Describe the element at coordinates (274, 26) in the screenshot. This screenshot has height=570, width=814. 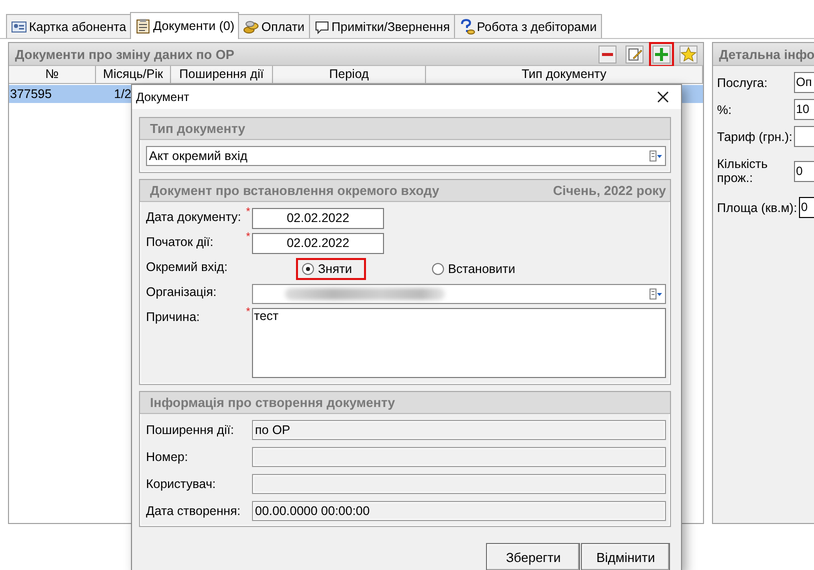
I see `tab: Оплати` at that location.